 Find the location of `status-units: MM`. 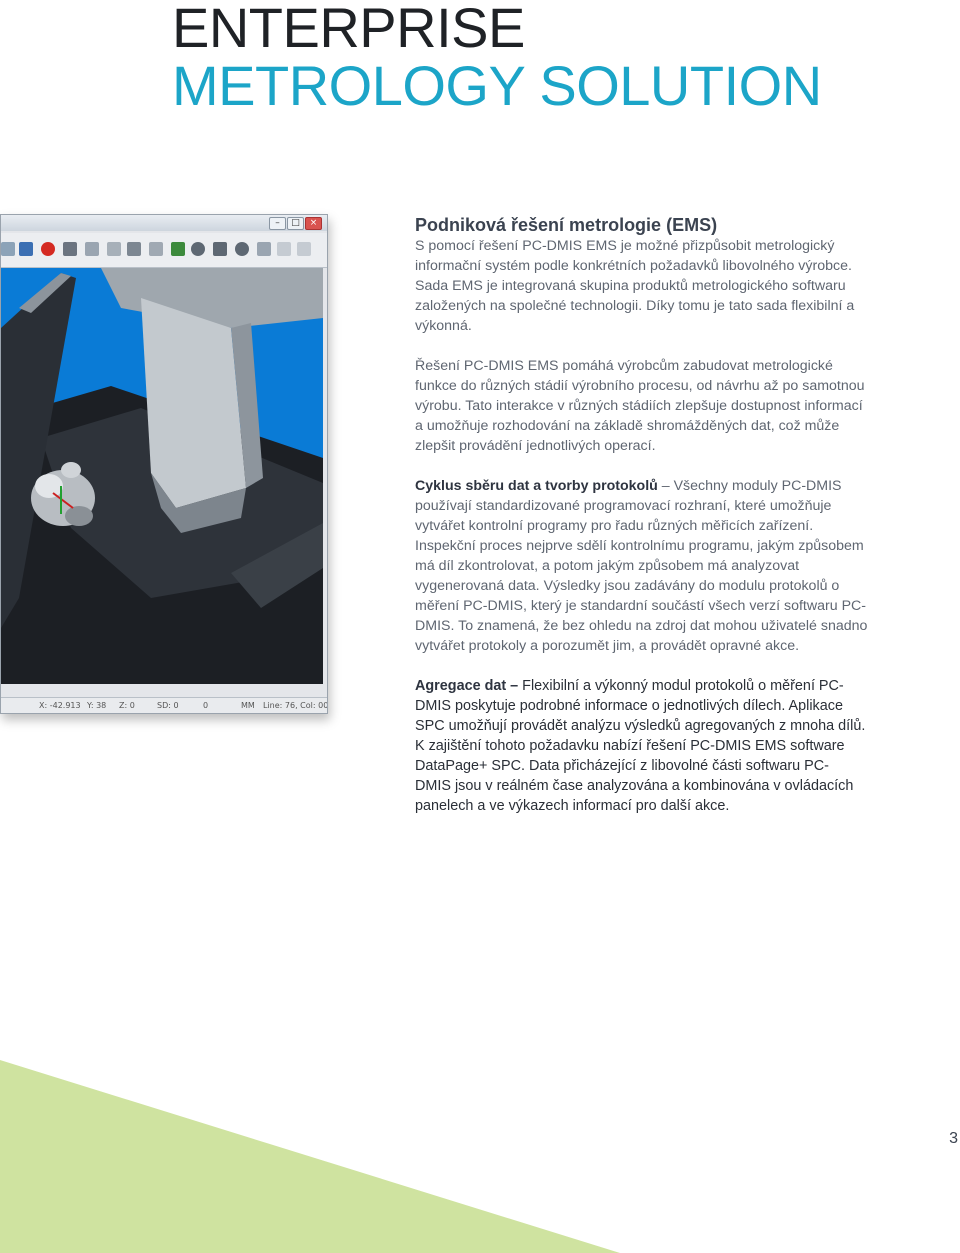

status-units: MM is located at coordinates (248, 705).